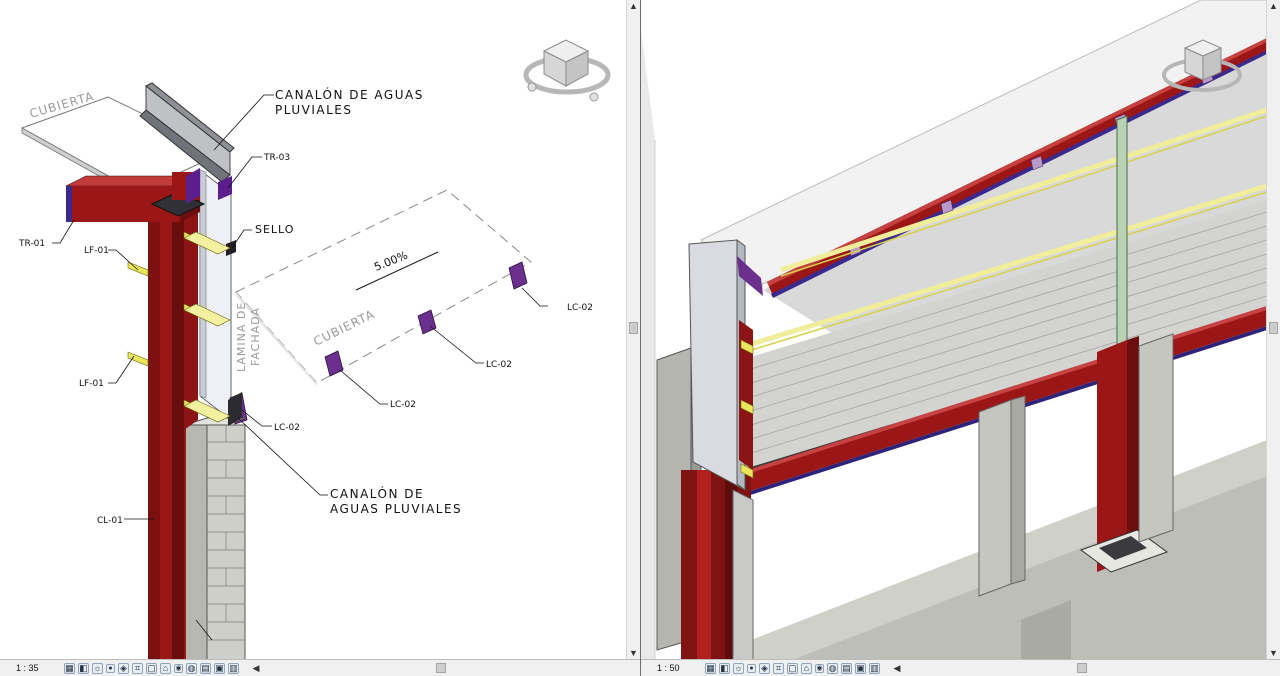  What do you see at coordinates (349, 94) in the screenshot?
I see `gutter-top-label-line1: CANALÓN DE AGUAS` at bounding box center [349, 94].